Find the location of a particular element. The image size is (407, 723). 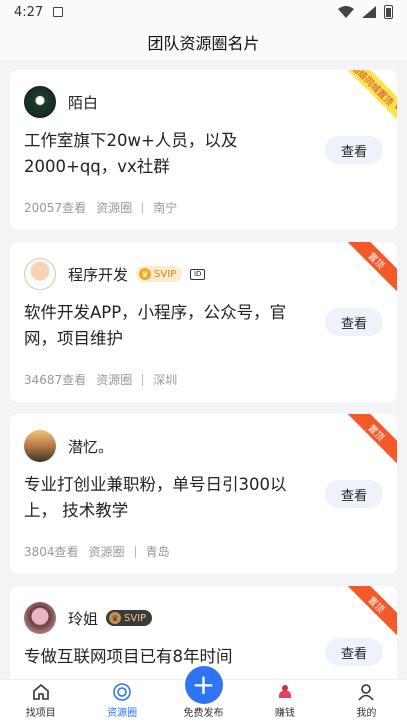

tab-mine: 我的 is located at coordinates (366, 701).